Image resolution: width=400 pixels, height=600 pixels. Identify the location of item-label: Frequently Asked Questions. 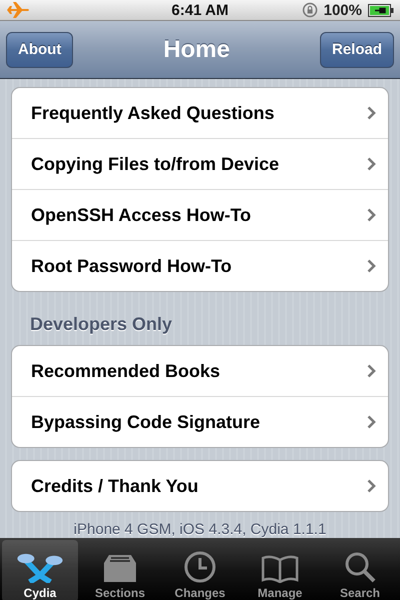
(152, 113).